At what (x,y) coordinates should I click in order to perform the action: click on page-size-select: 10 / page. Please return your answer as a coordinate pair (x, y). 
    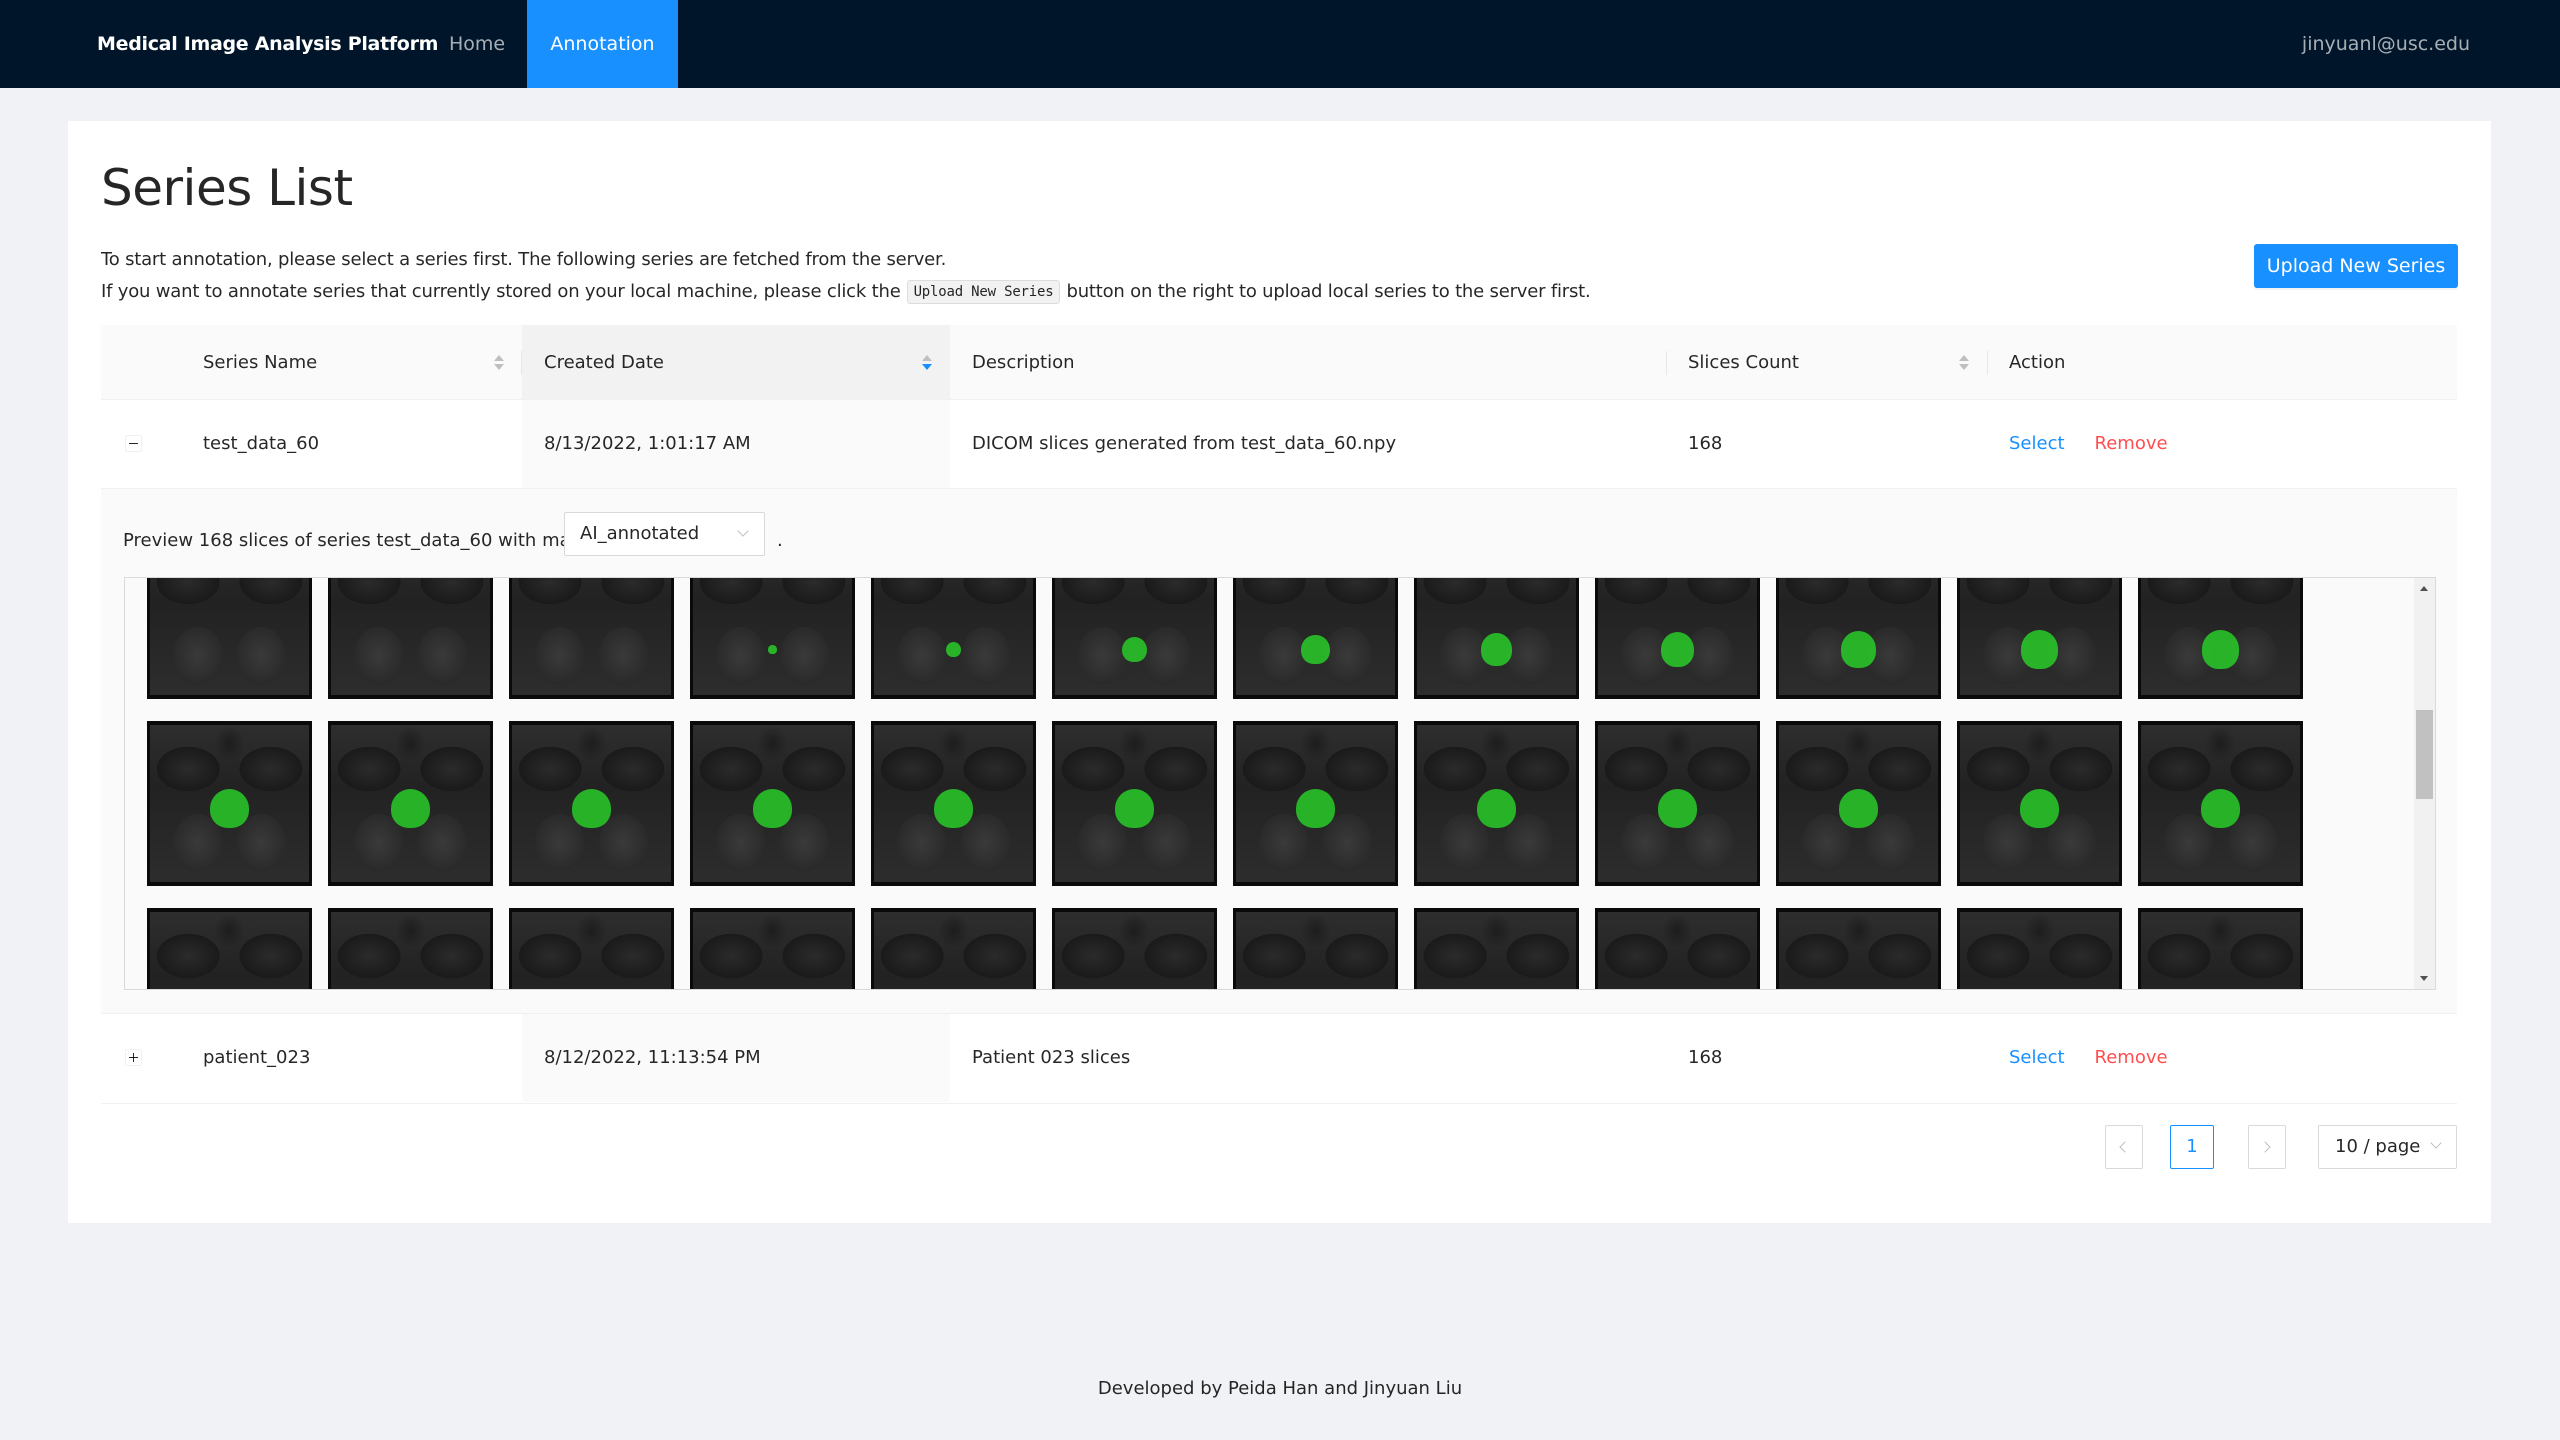
    Looking at the image, I should click on (2387, 1147).